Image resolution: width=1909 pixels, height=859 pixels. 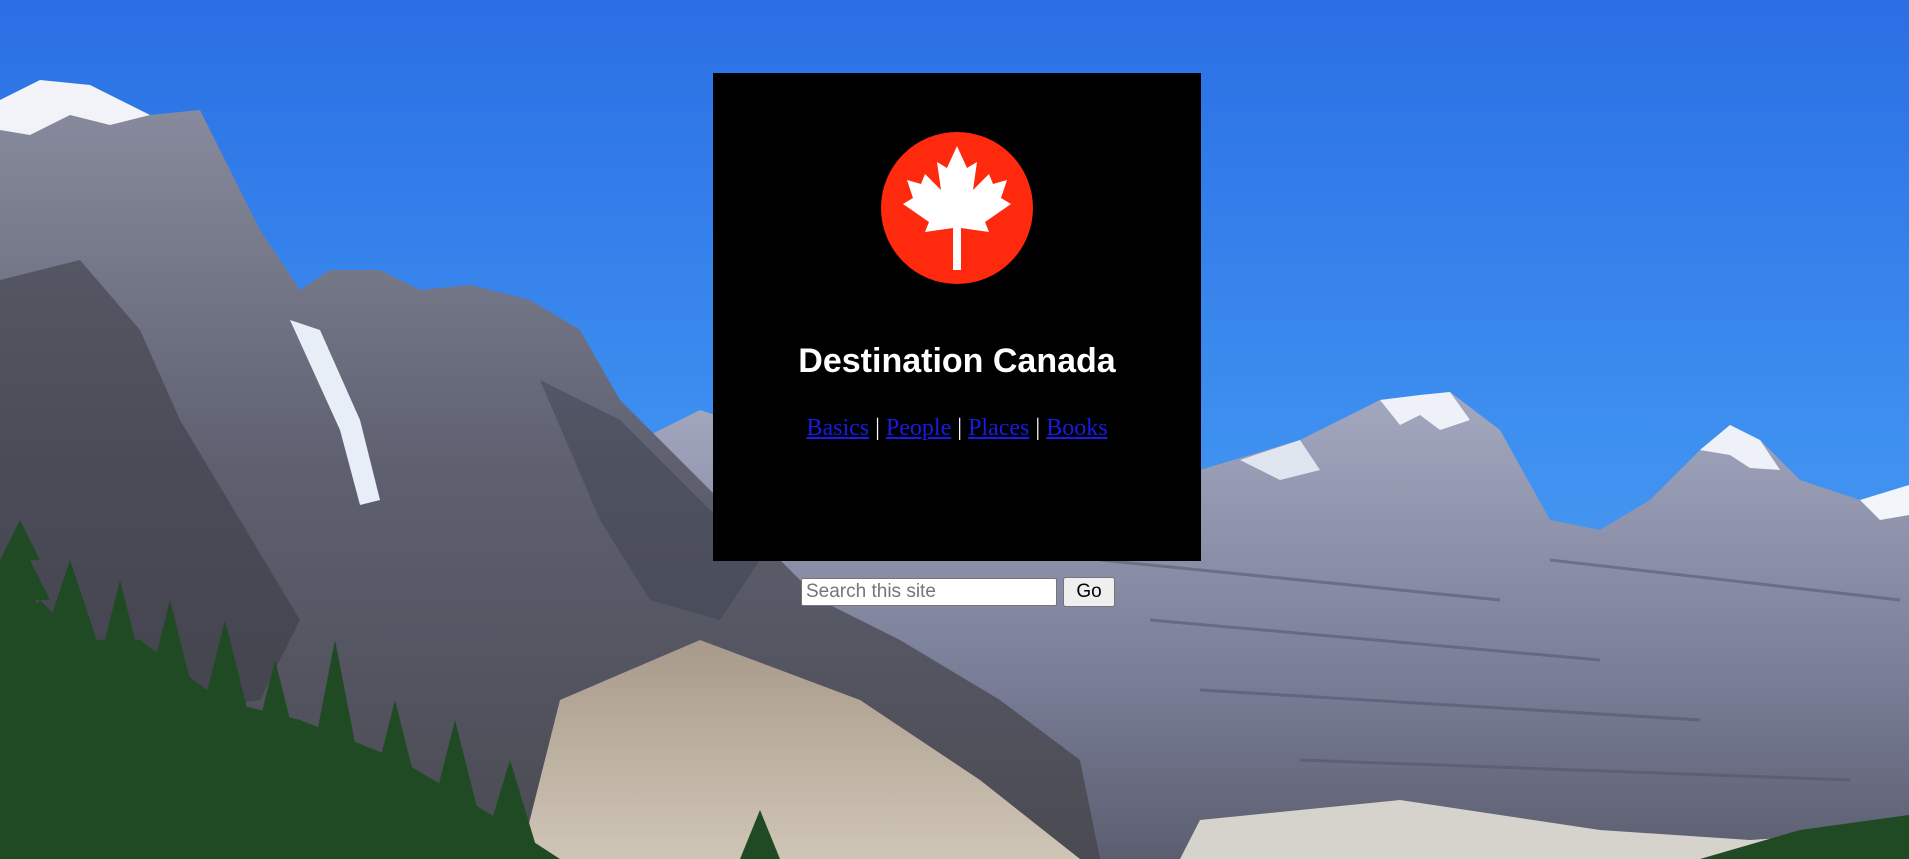 What do you see at coordinates (957, 361) in the screenshot?
I see `site-title: Destination Canada` at bounding box center [957, 361].